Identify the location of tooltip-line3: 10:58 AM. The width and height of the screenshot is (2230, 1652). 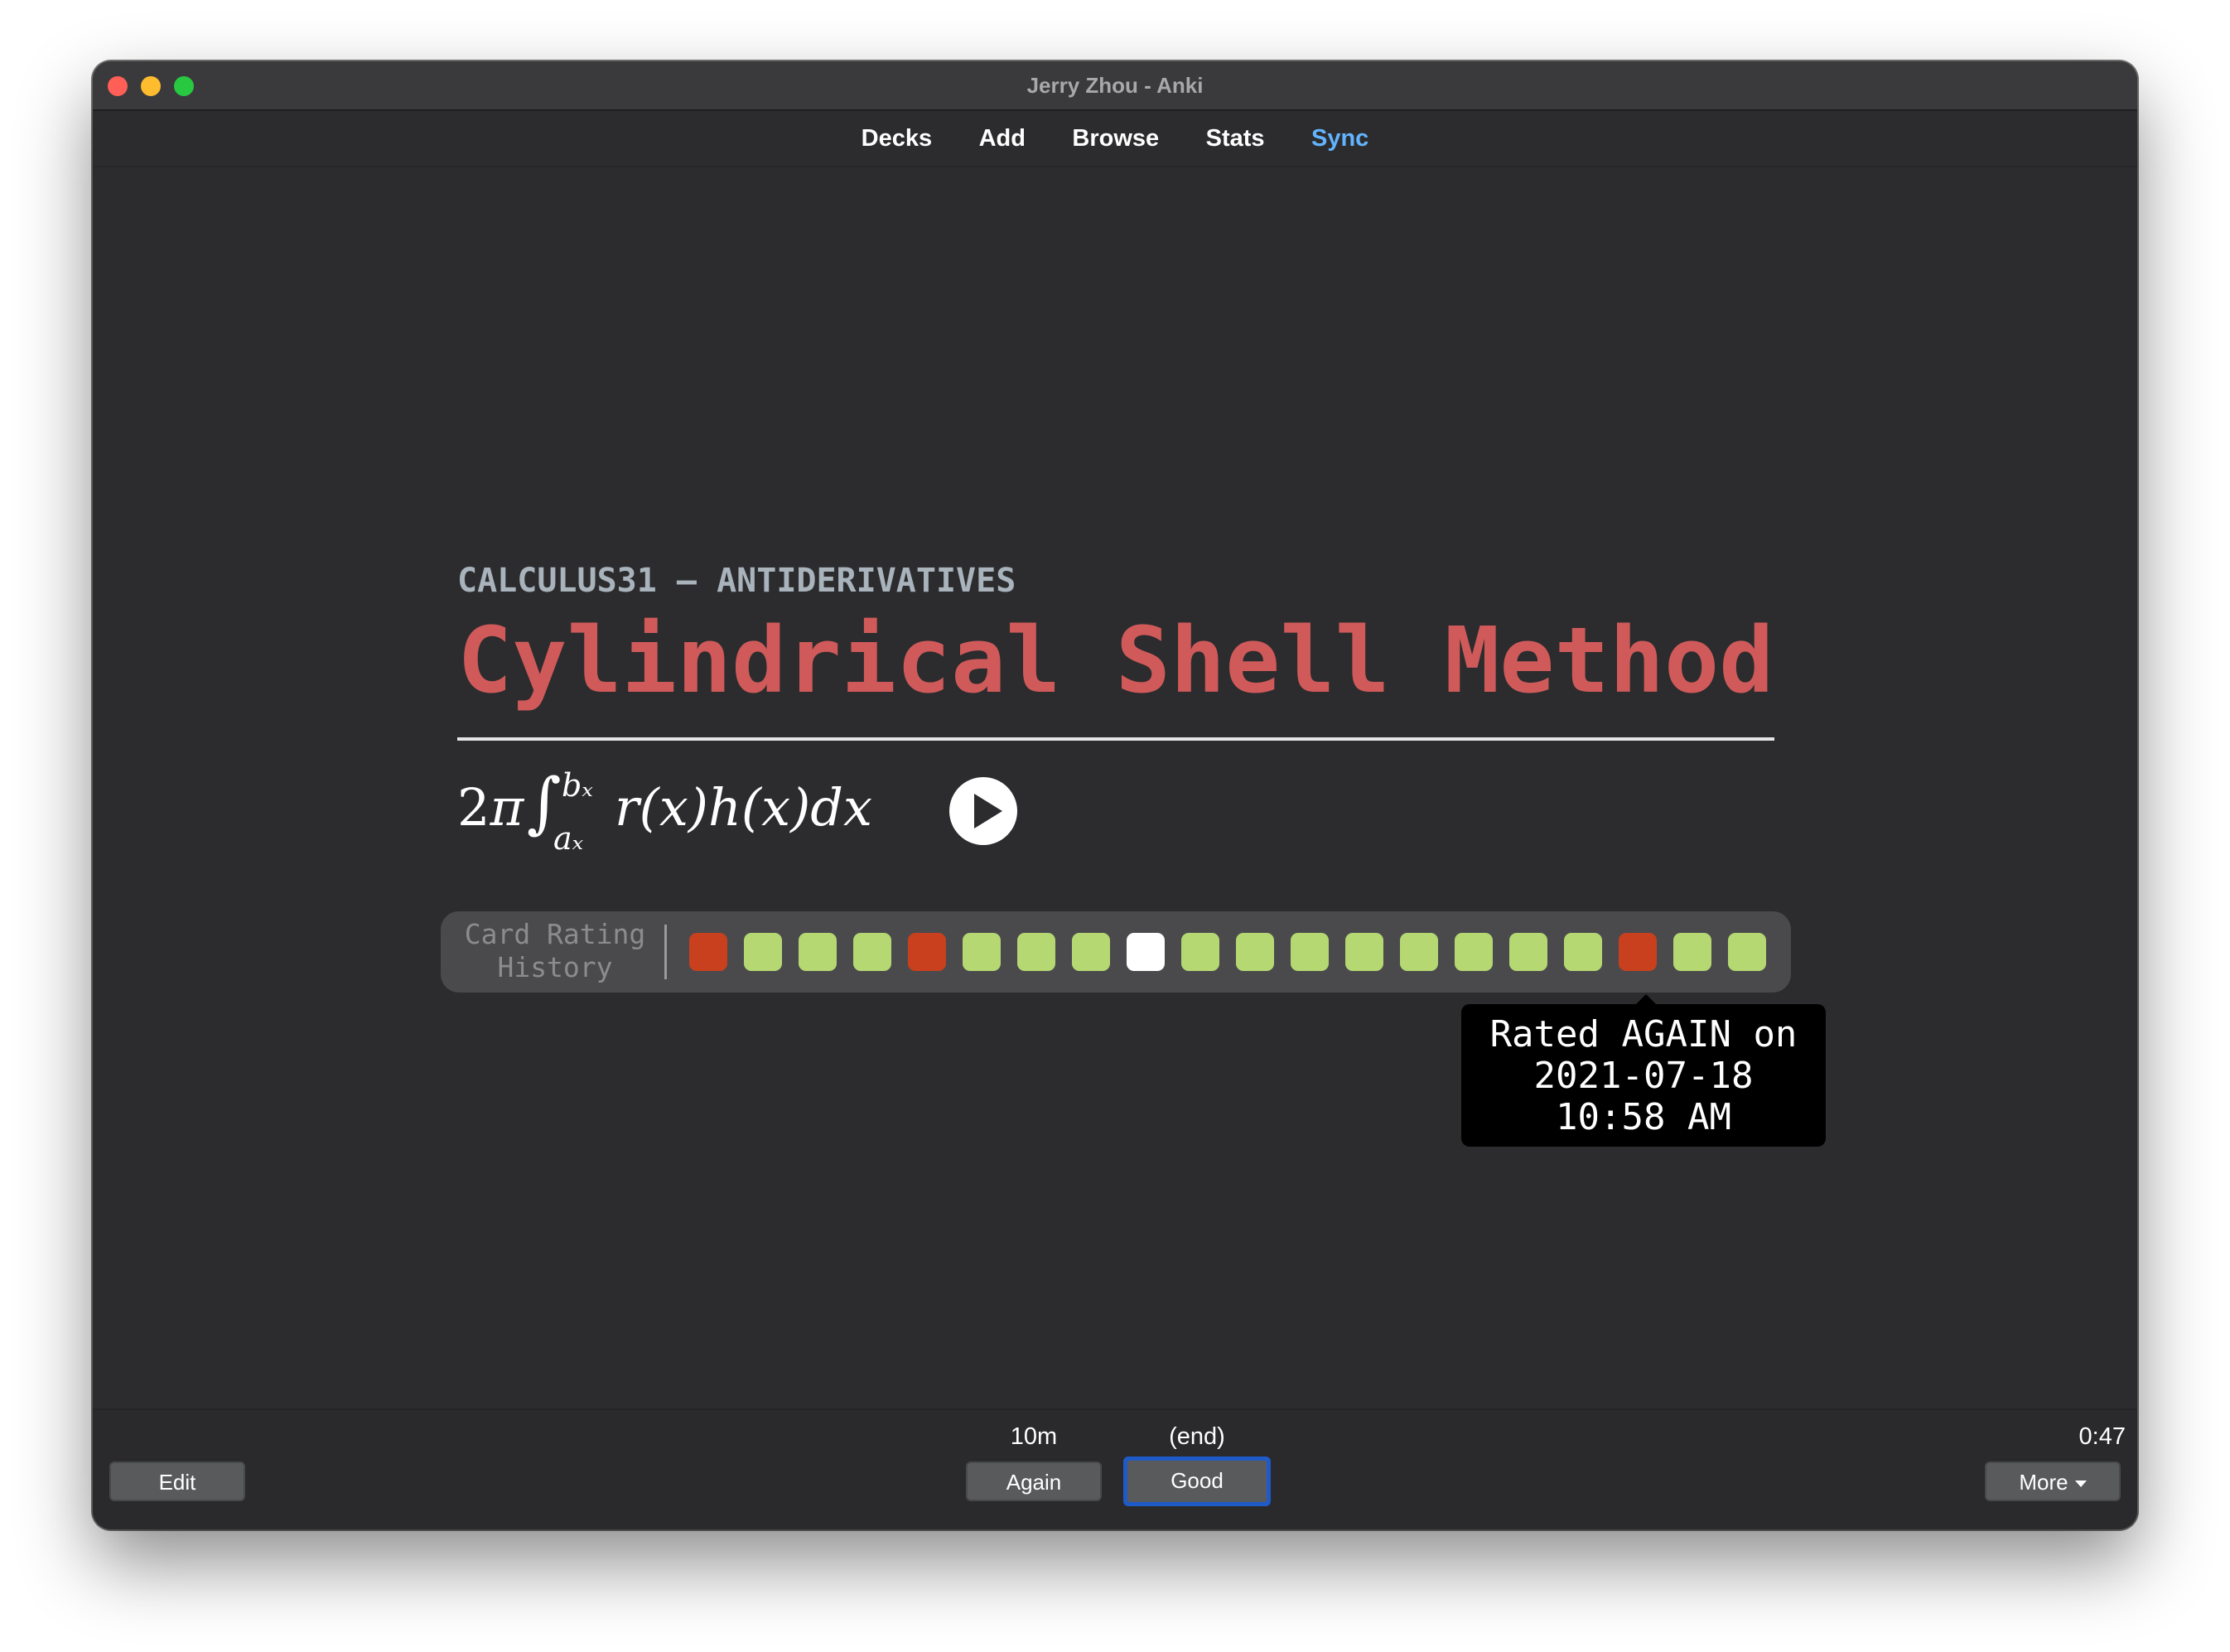
(1644, 1117).